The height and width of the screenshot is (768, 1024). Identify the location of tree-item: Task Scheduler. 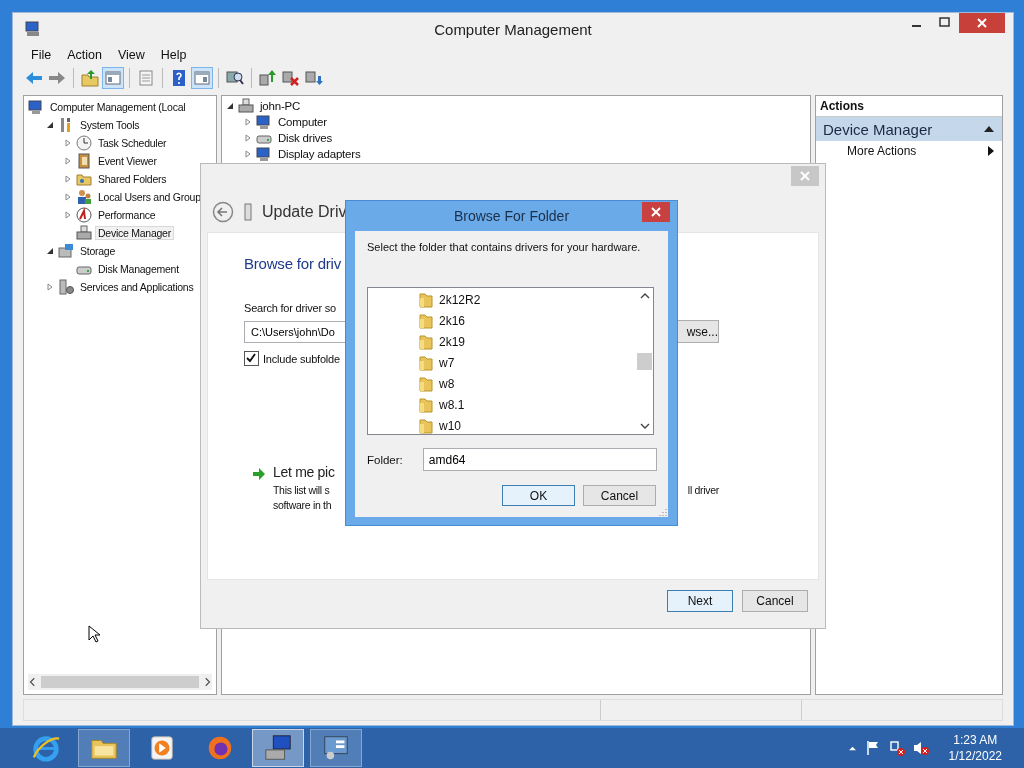
(132, 143).